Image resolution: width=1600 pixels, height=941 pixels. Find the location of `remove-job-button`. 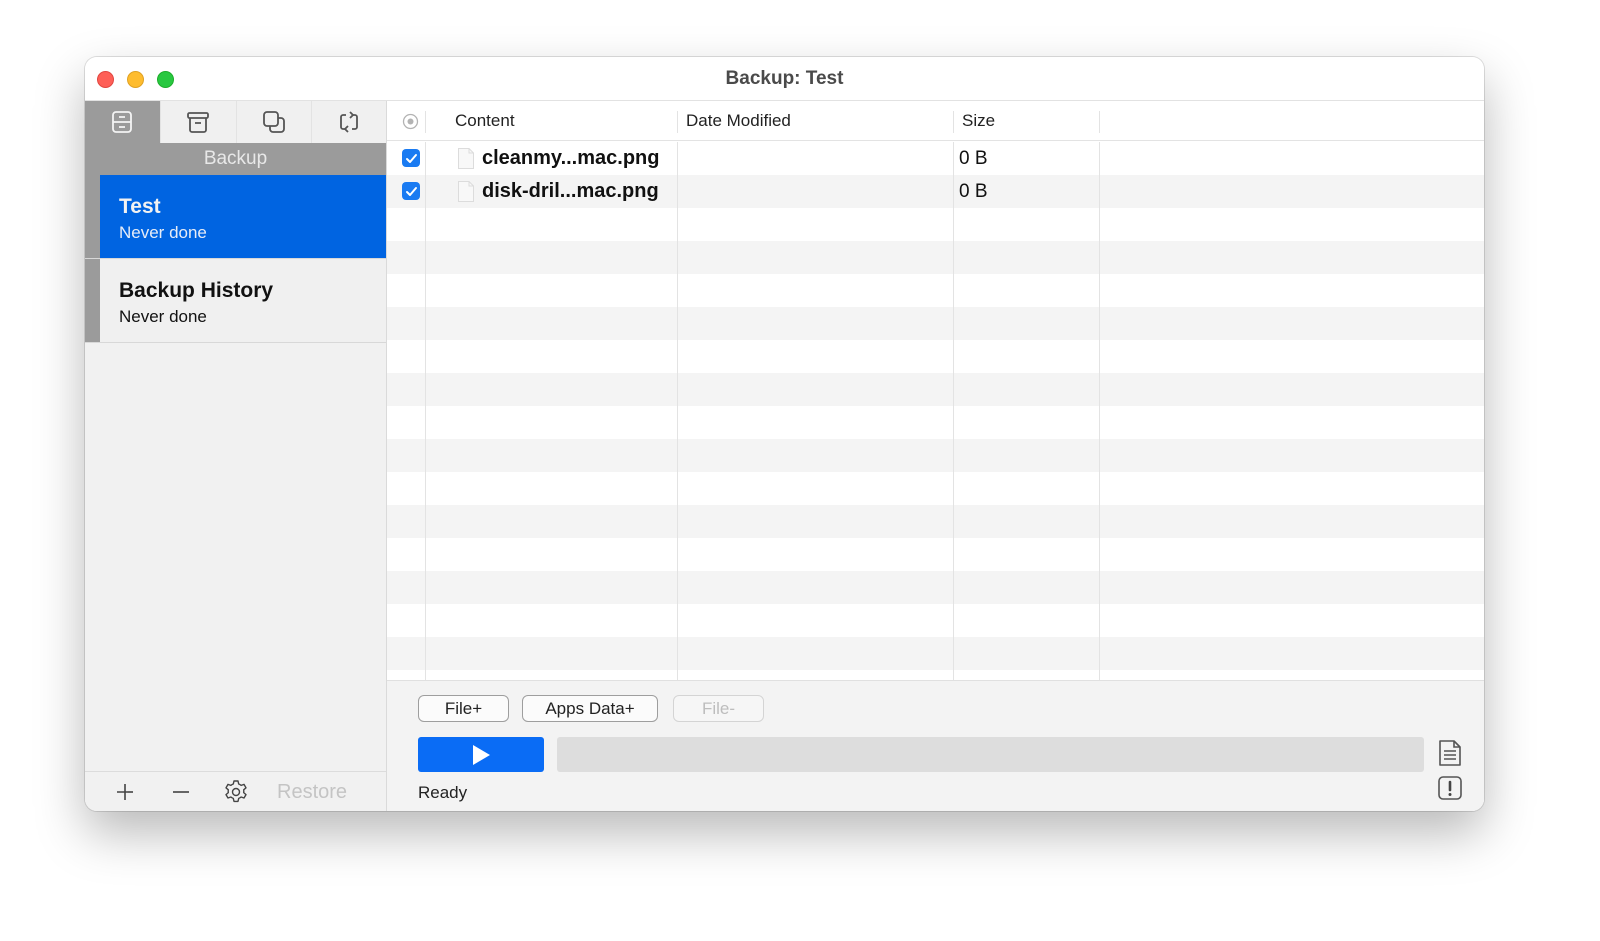

remove-job-button is located at coordinates (181, 792).